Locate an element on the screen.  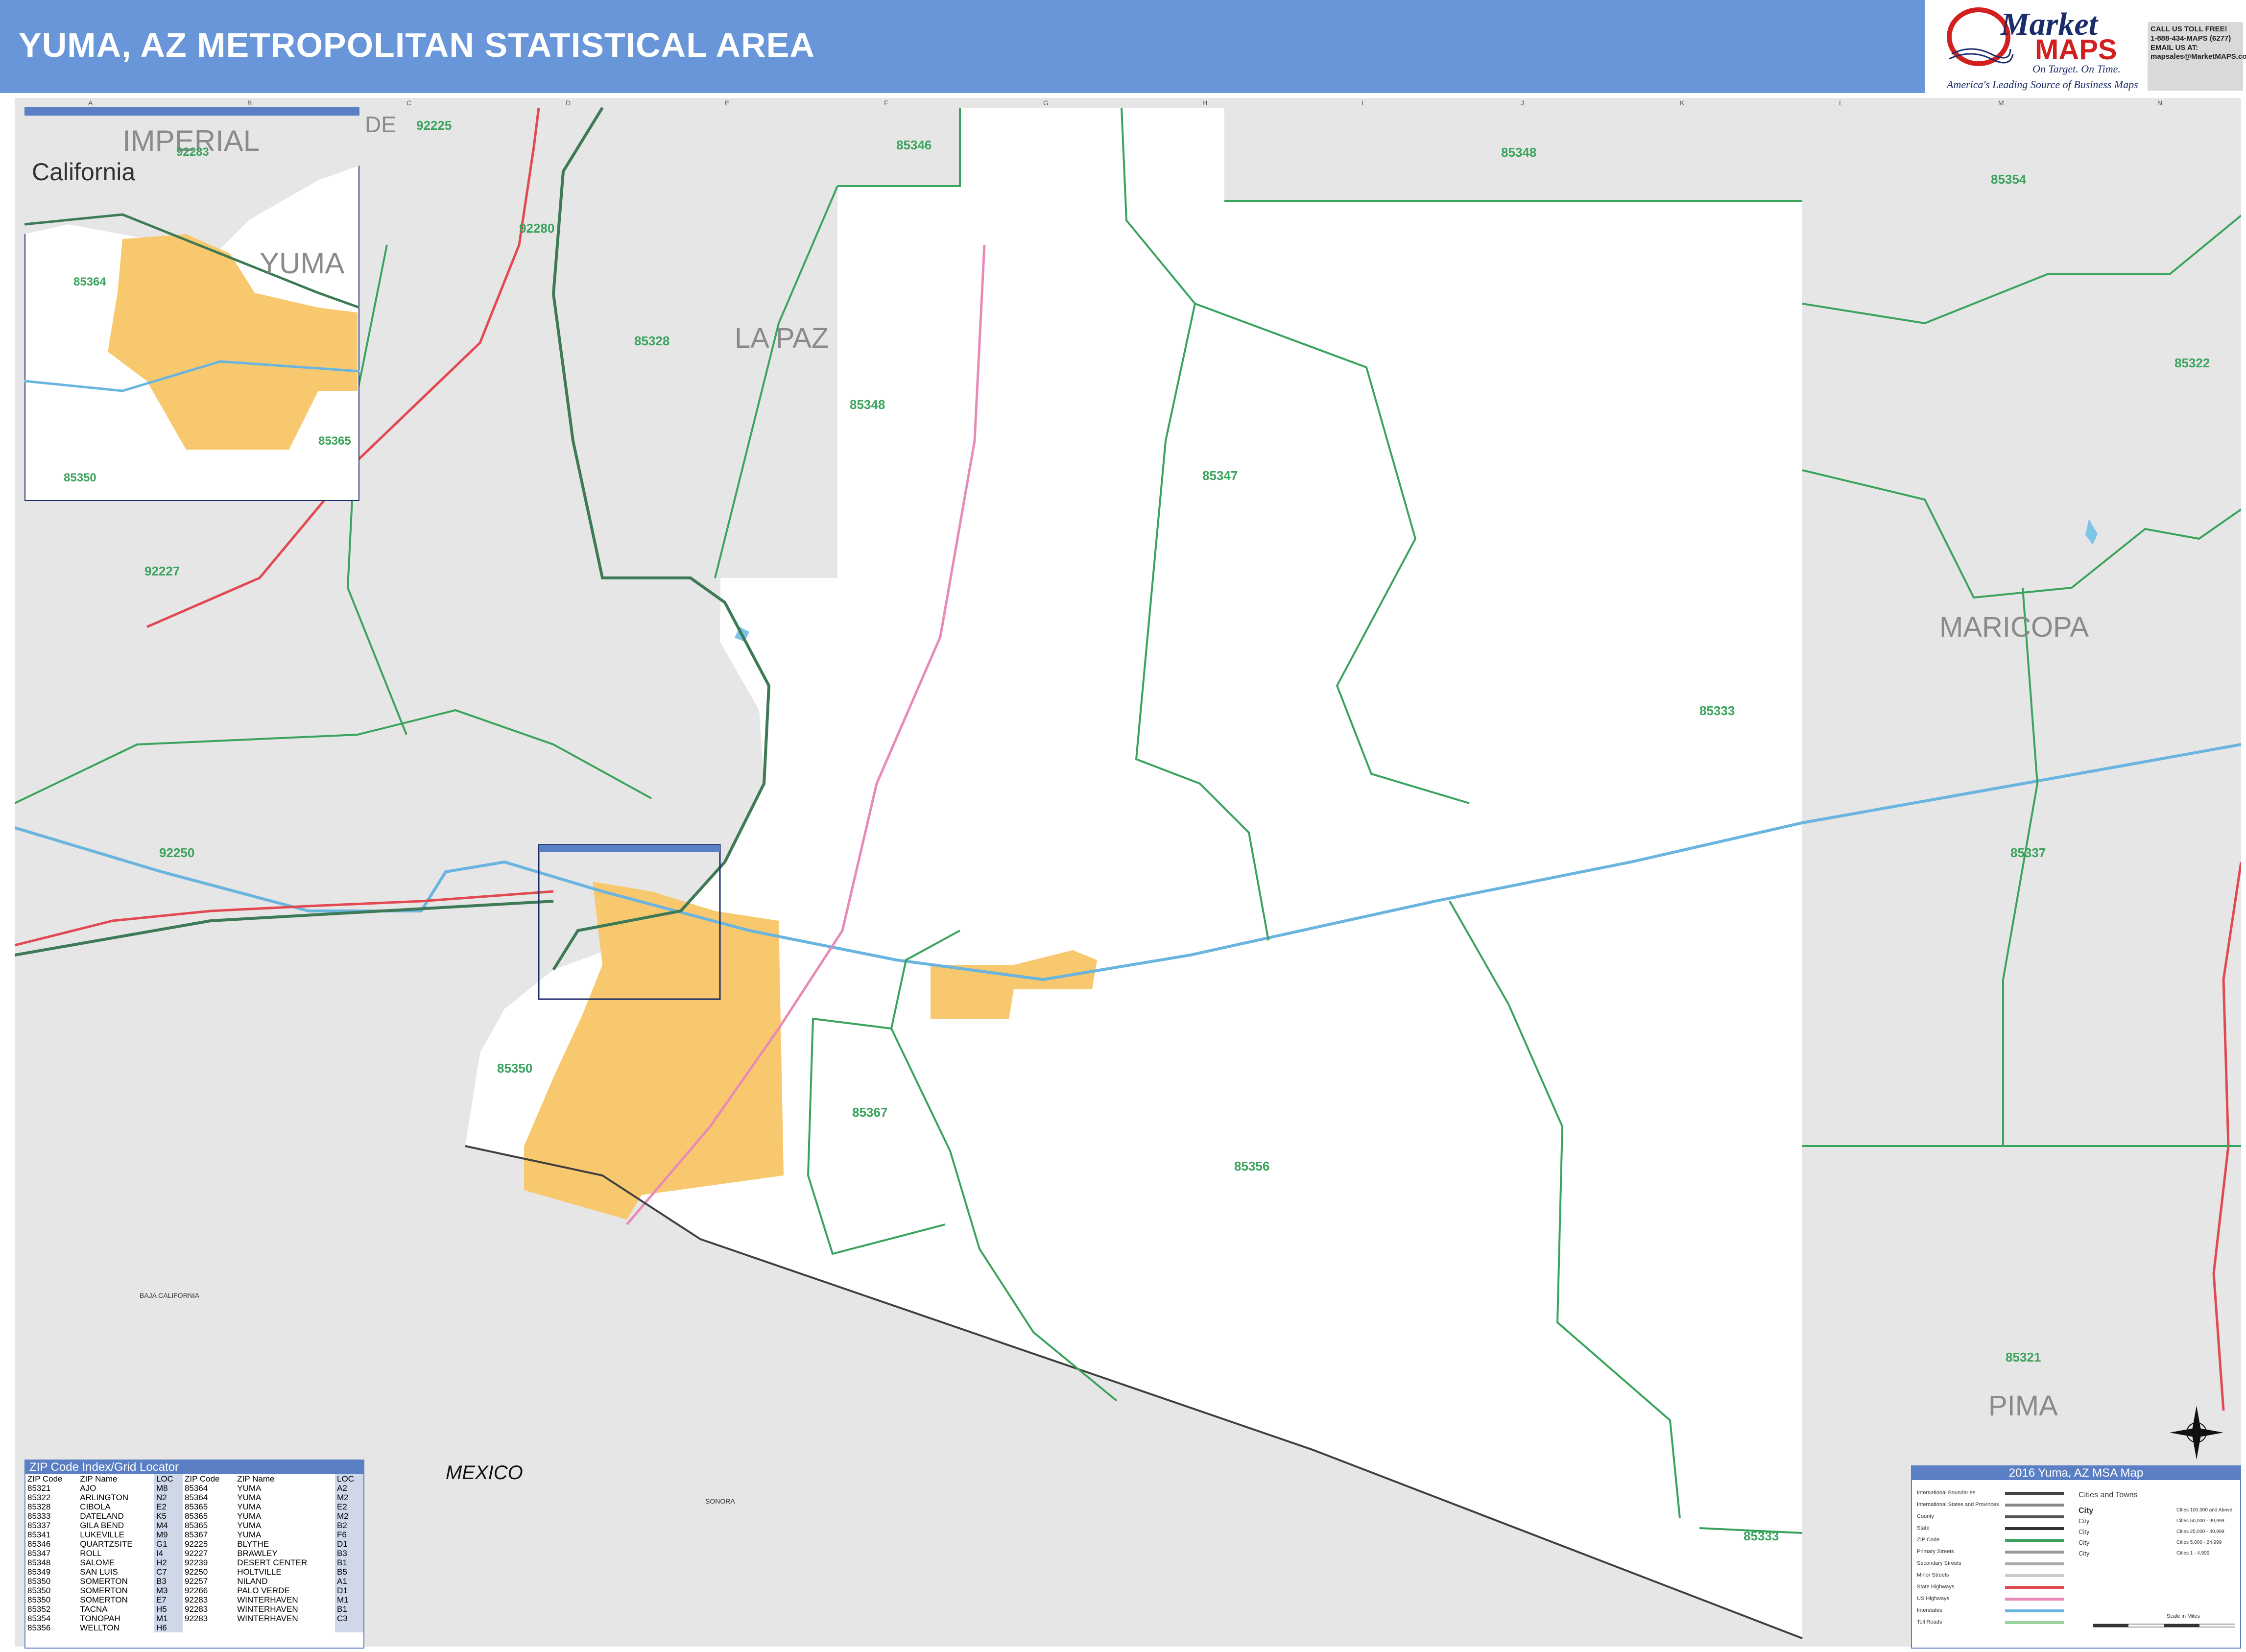
legend-item-label: State is located at coordinates (1924, 1528).